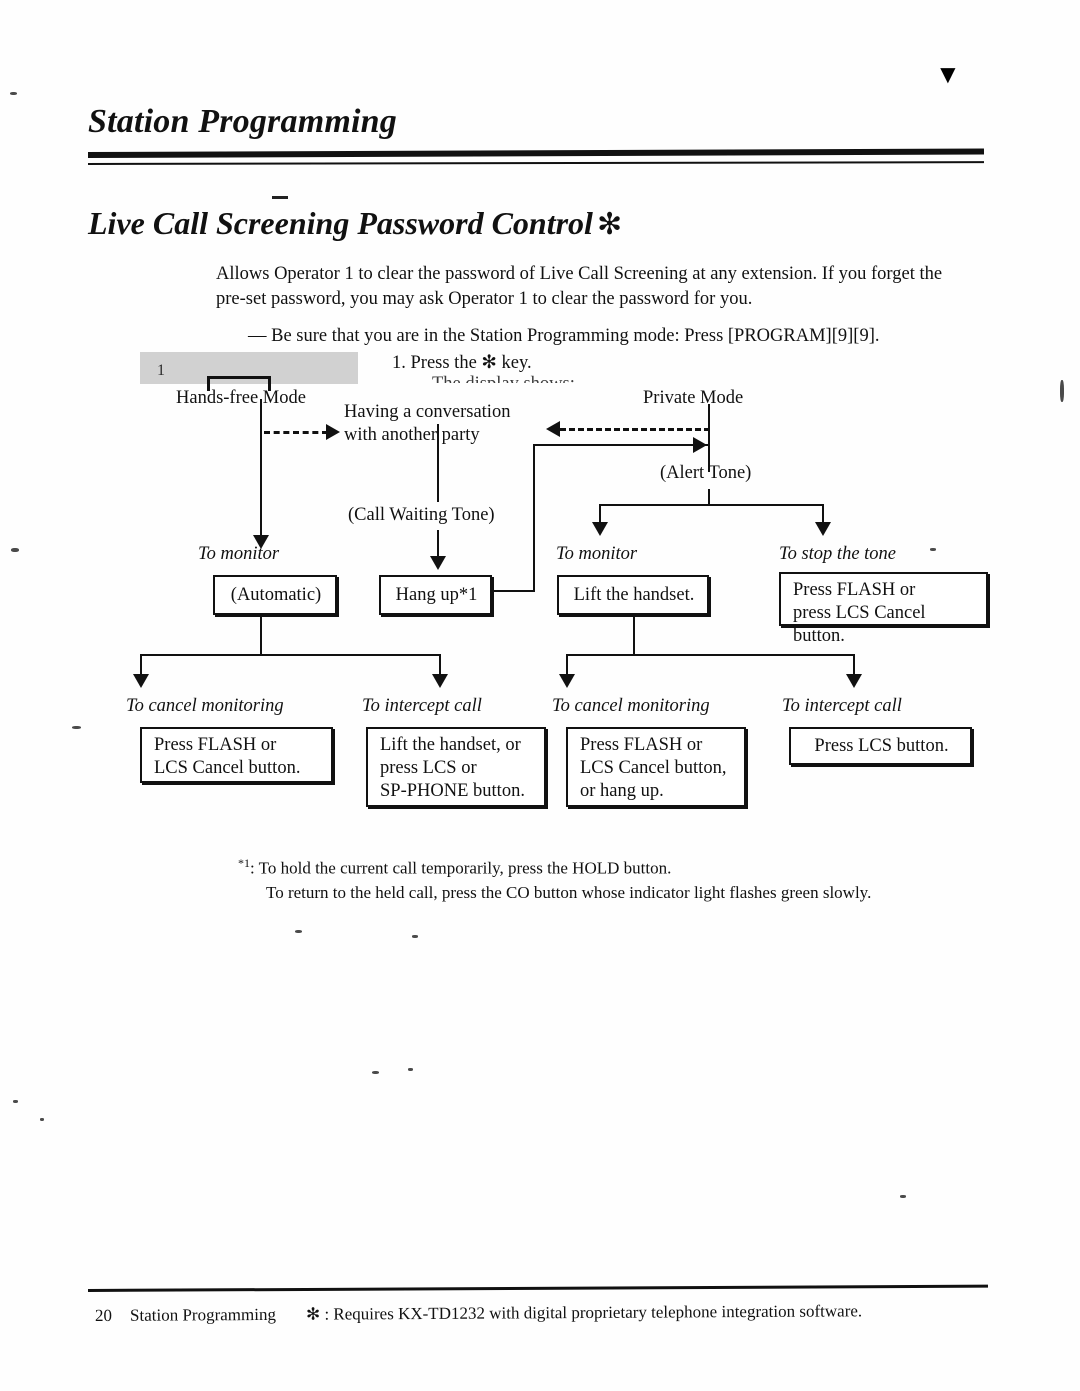  Describe the element at coordinates (438, 544) in the screenshot. I see `conversation-spine-lower` at that location.